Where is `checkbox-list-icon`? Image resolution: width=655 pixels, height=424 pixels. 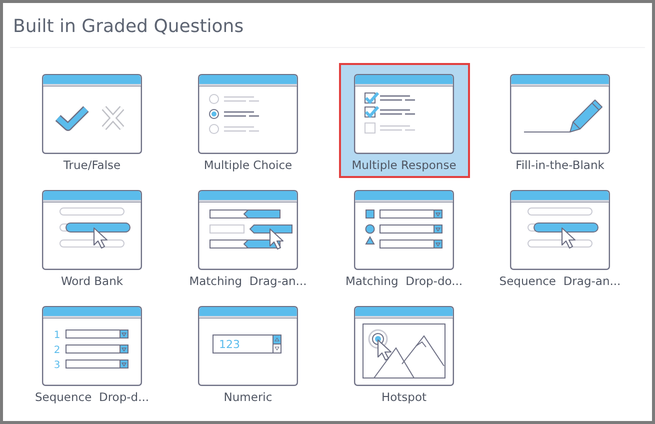 checkbox-list-icon is located at coordinates (404, 114).